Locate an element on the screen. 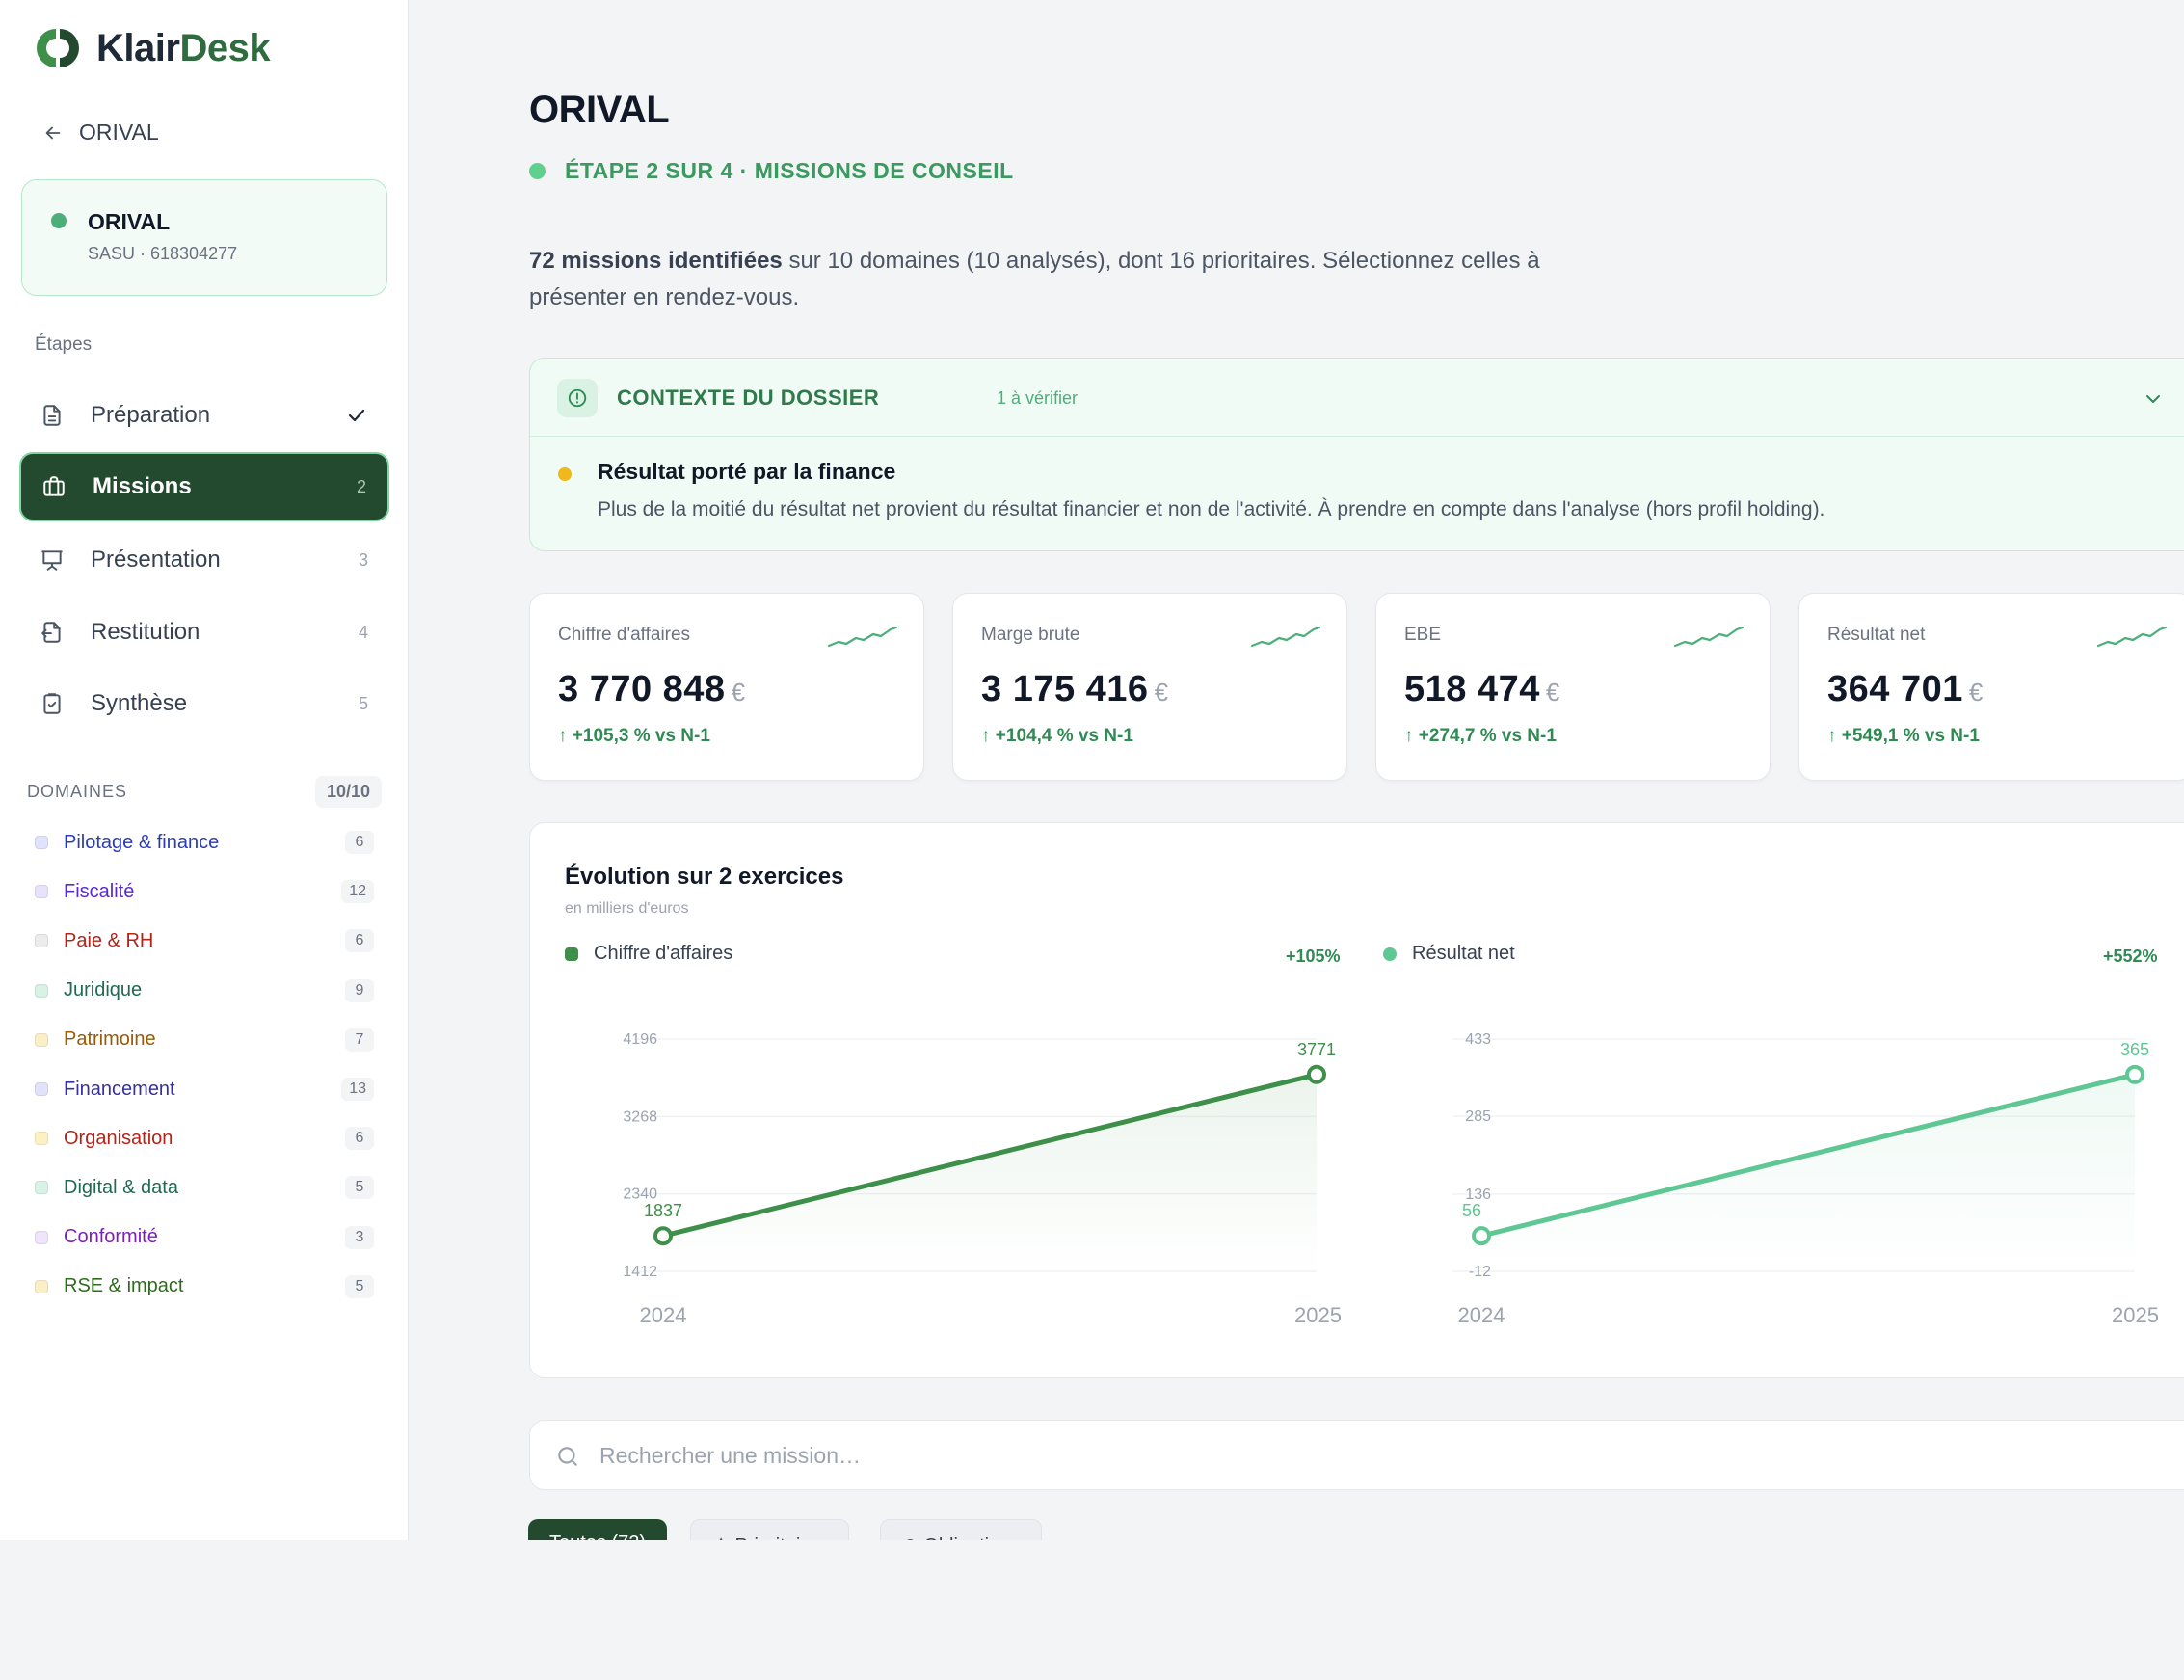 Image resolution: width=2184 pixels, height=1680 pixels. kpi-label: Chiffre d'affaires is located at coordinates (625, 635).